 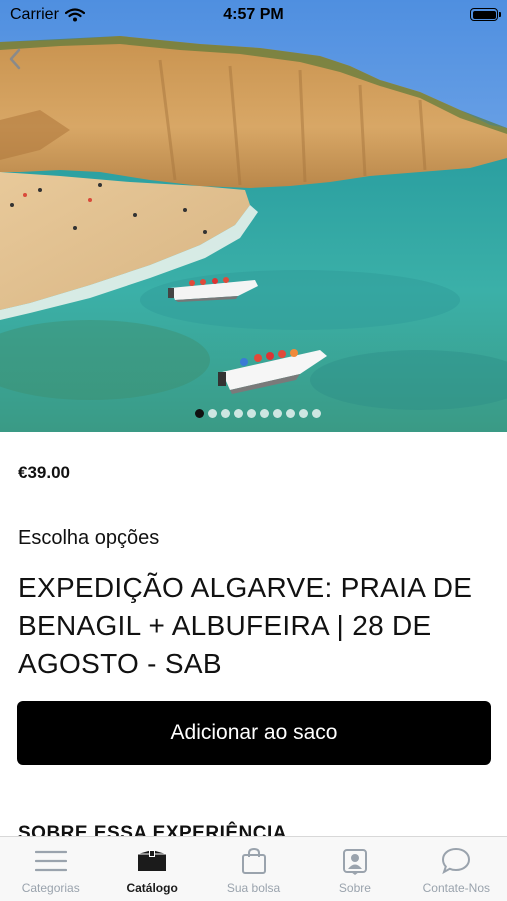 What do you see at coordinates (44, 472) in the screenshot?
I see `product-price: €39.00` at bounding box center [44, 472].